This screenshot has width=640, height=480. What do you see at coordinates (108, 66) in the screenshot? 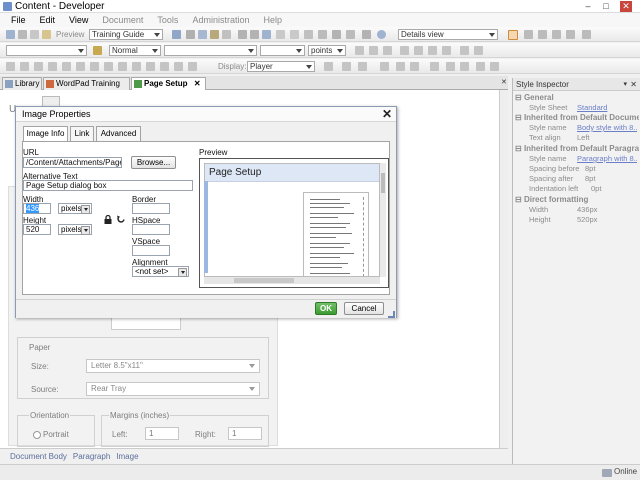
I see `table-props-icon` at bounding box center [108, 66].